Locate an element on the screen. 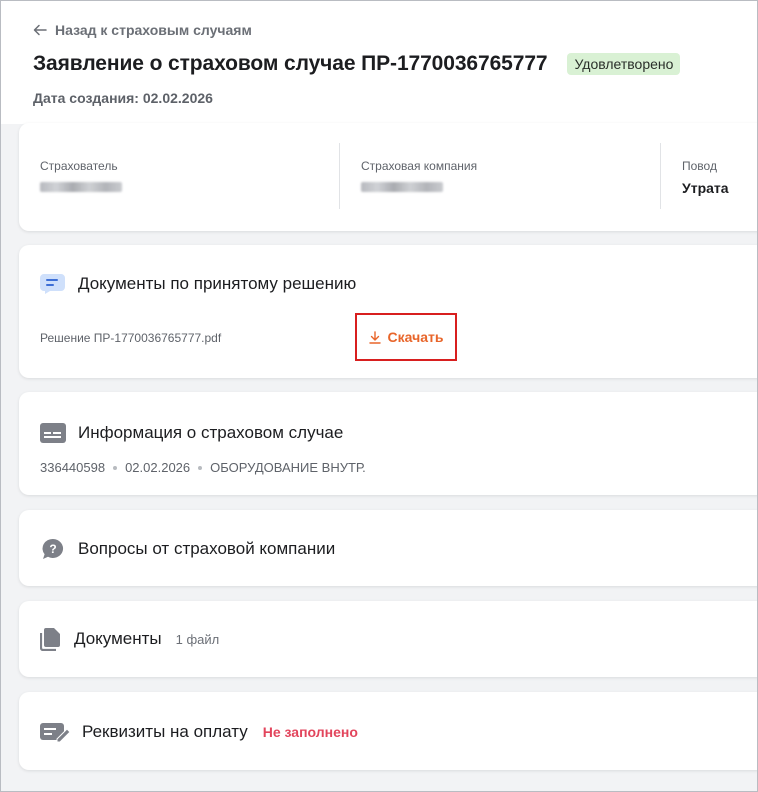 The image size is (758, 792). status-badge: Удовлетворено is located at coordinates (624, 64).